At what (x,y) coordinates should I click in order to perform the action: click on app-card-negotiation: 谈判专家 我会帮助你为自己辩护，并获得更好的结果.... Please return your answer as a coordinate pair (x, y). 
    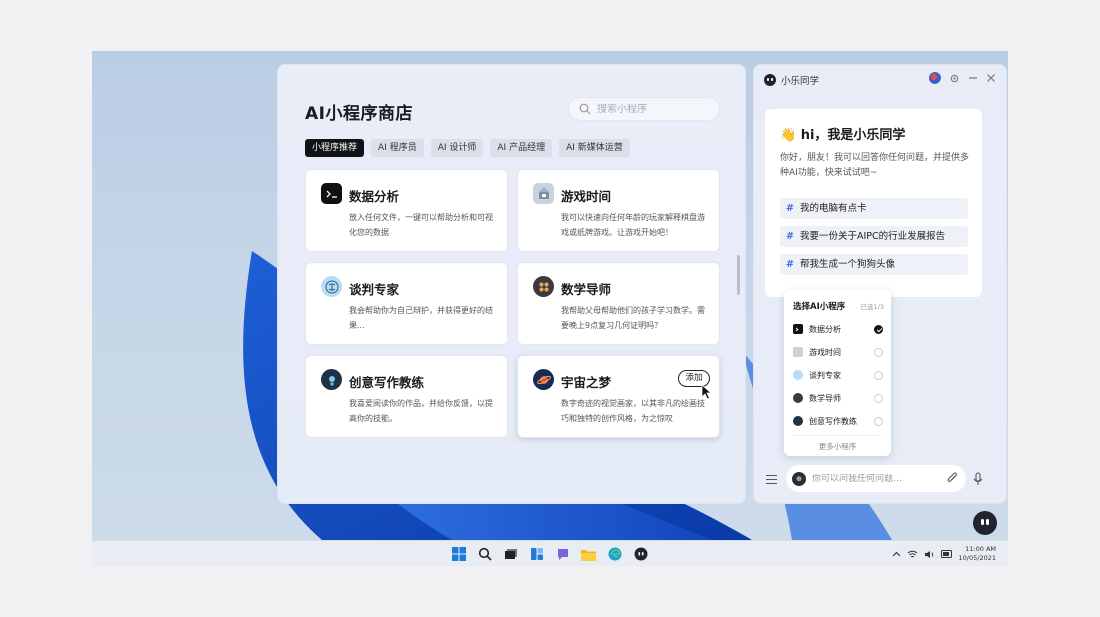
    Looking at the image, I should click on (406, 303).